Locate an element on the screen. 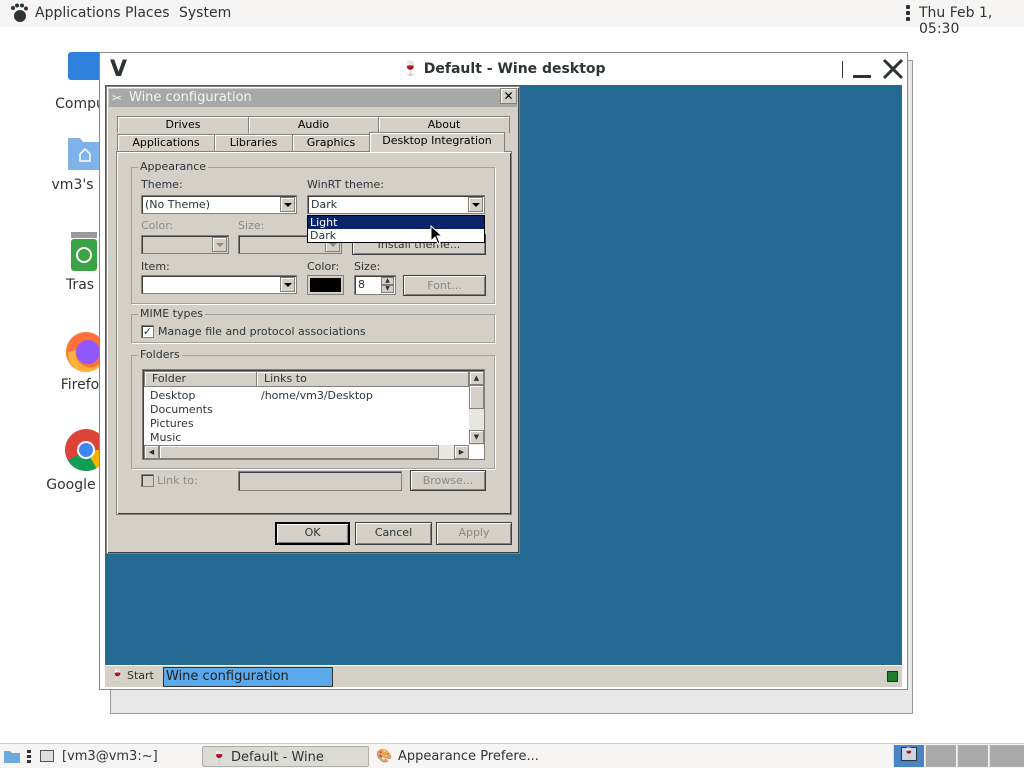 The height and width of the screenshot is (768, 1024). clock: Thu Feb 1, 05:30 is located at coordinates (971, 21).